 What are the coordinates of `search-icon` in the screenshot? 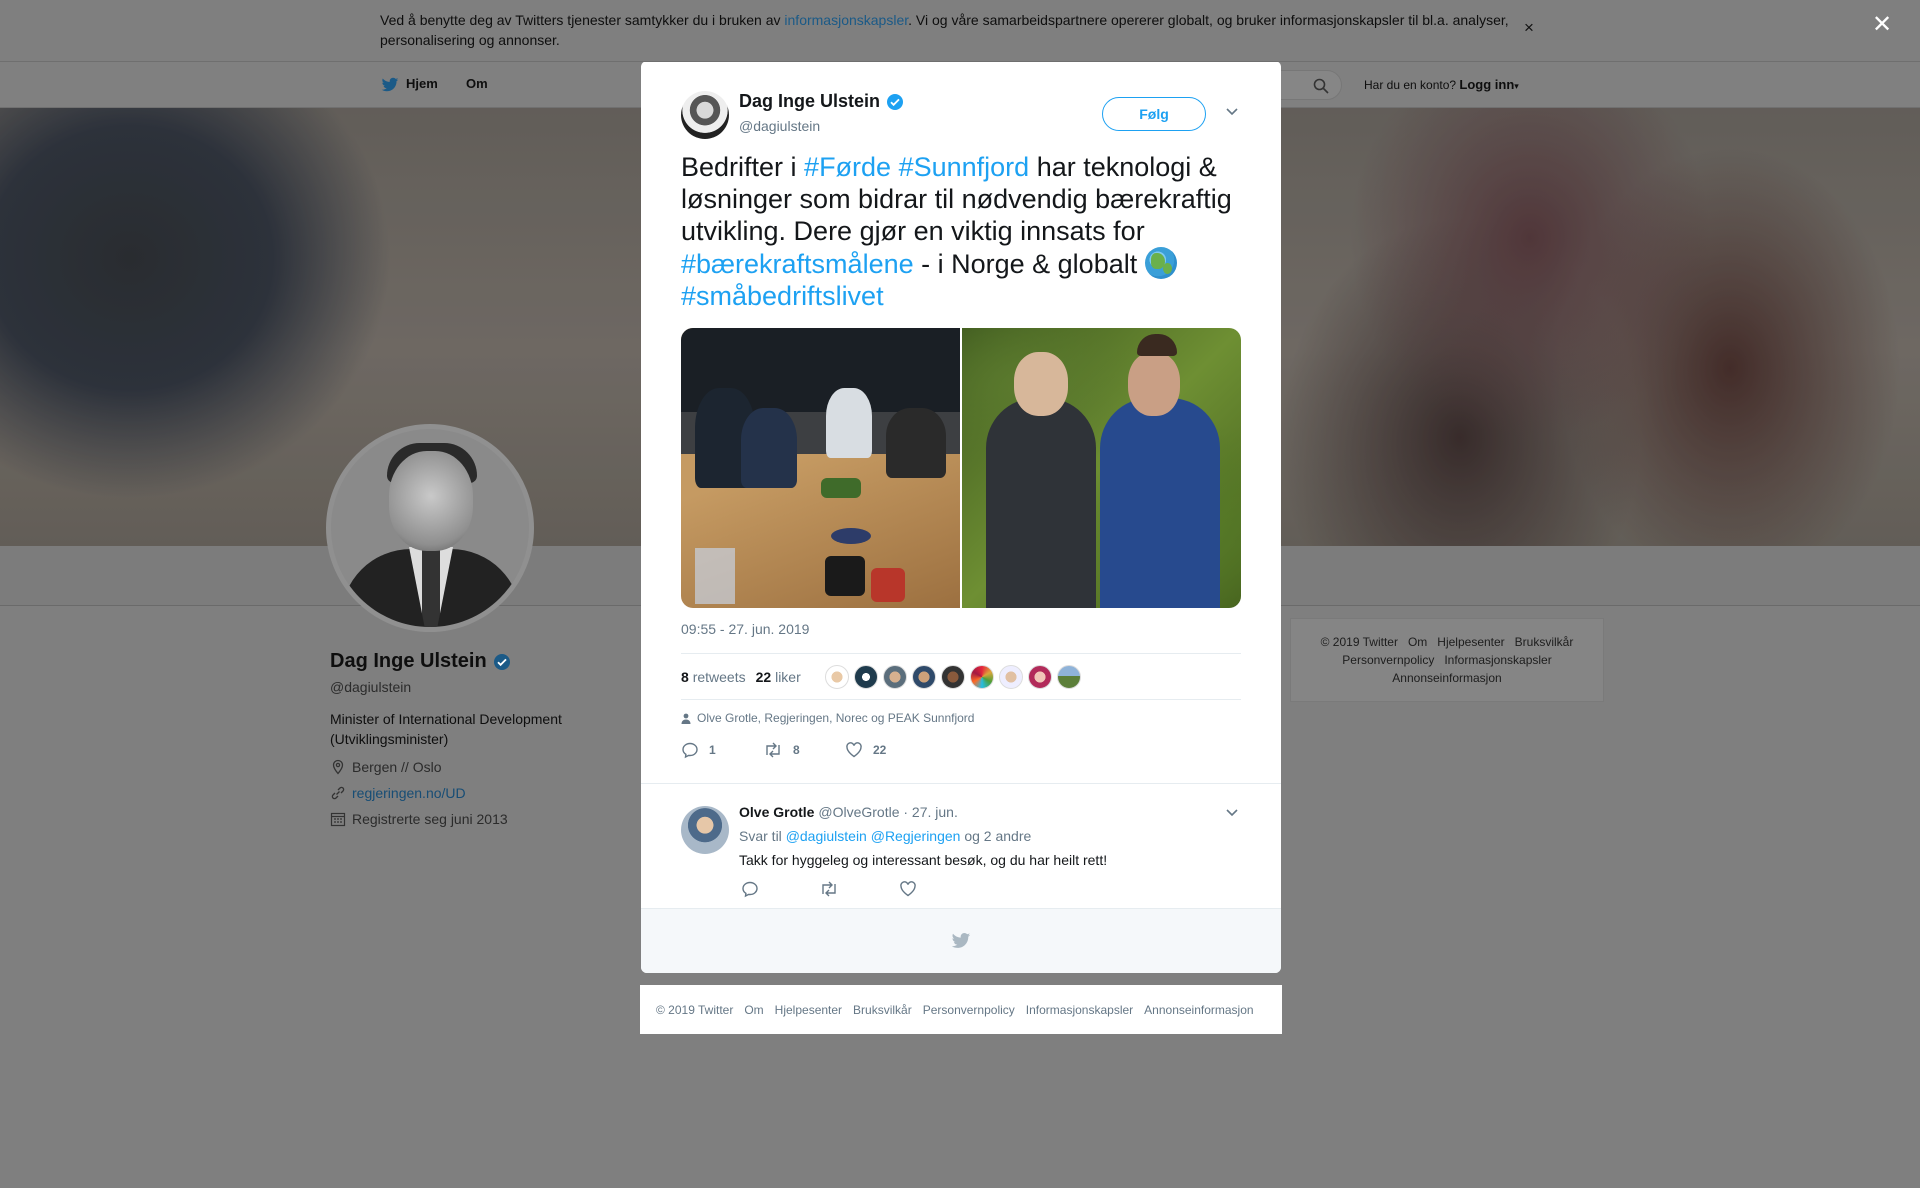 It's located at (1321, 86).